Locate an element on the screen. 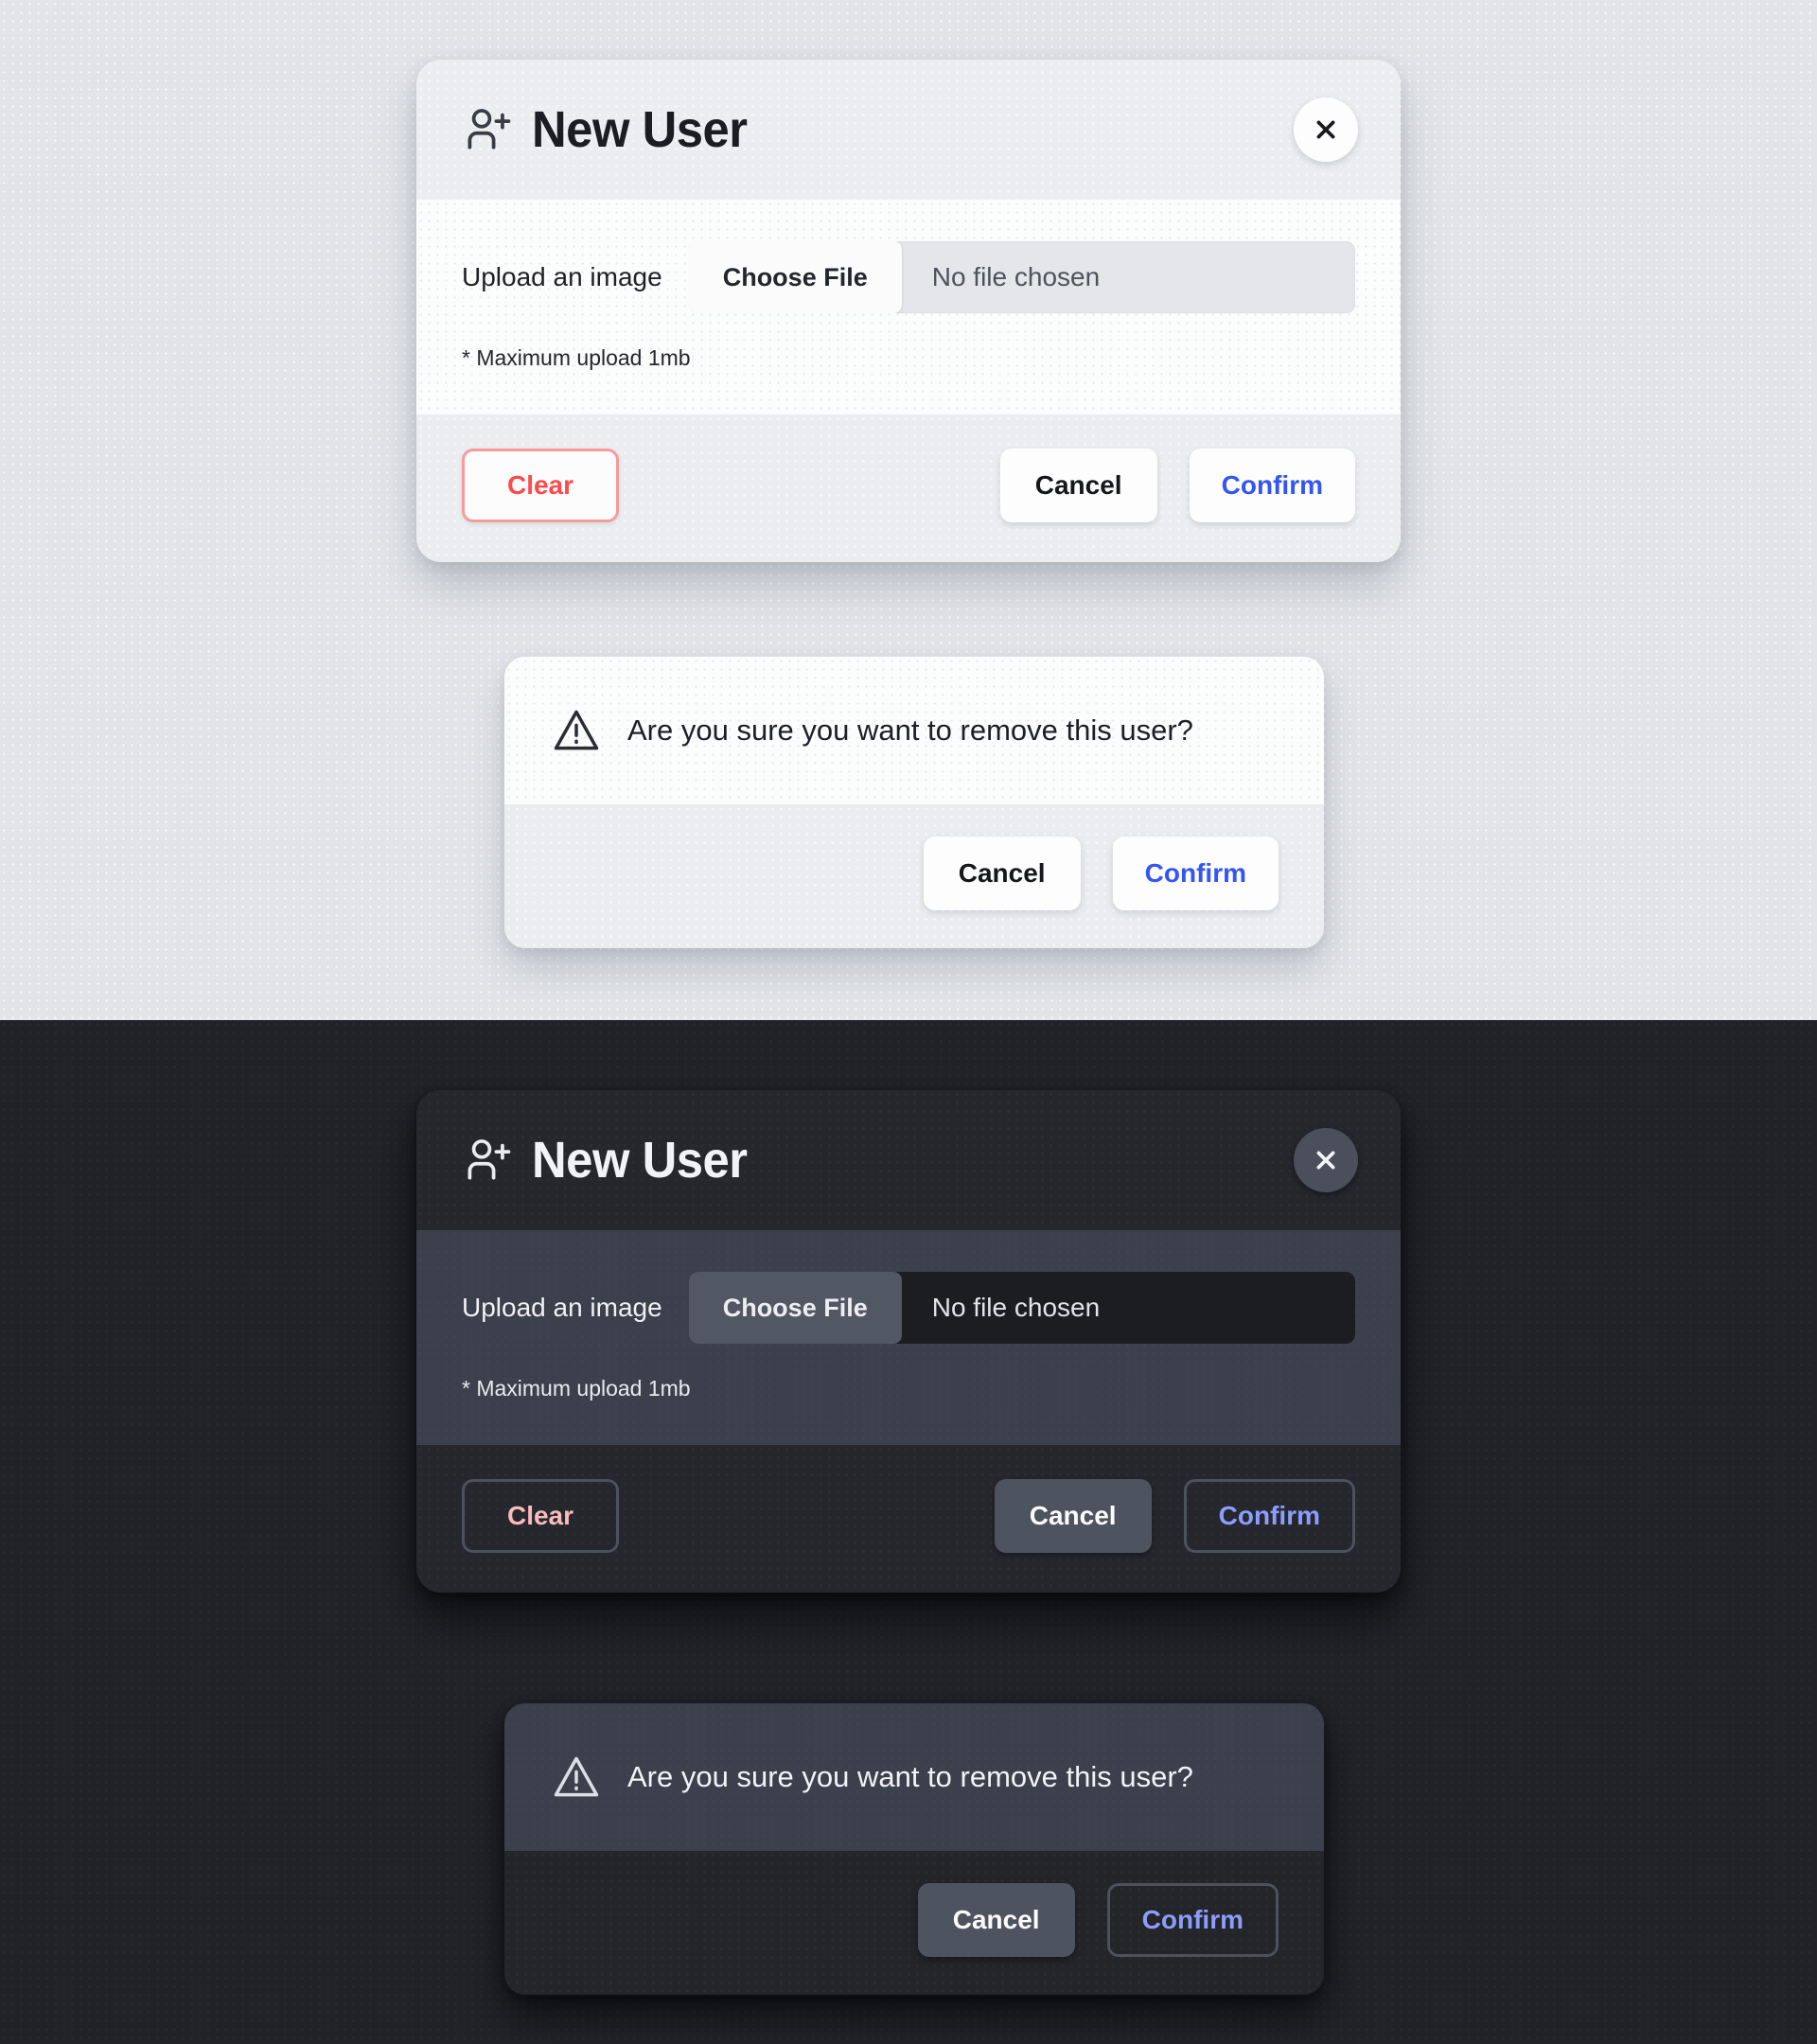 This screenshot has height=2044, width=1817. close-button is located at coordinates (1326, 129).